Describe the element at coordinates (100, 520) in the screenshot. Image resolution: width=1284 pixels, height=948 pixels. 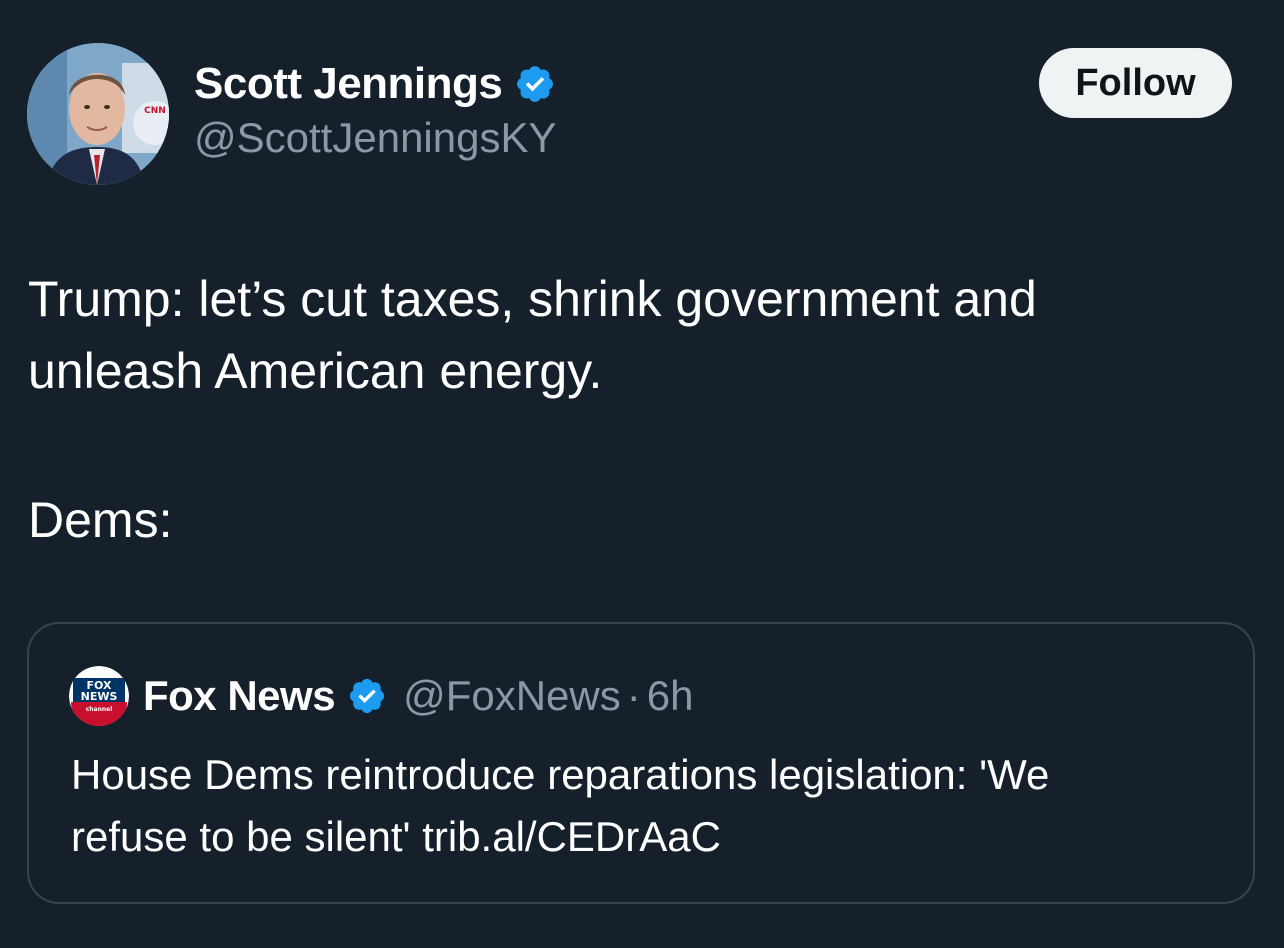
I see `tweet-text-line: Dems:` at that location.